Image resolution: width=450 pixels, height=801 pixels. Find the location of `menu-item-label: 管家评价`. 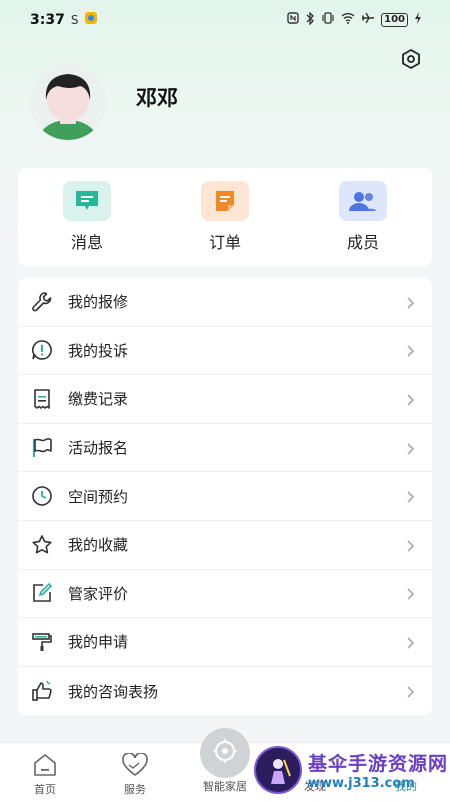

menu-item-label: 管家评价 is located at coordinates (98, 593).